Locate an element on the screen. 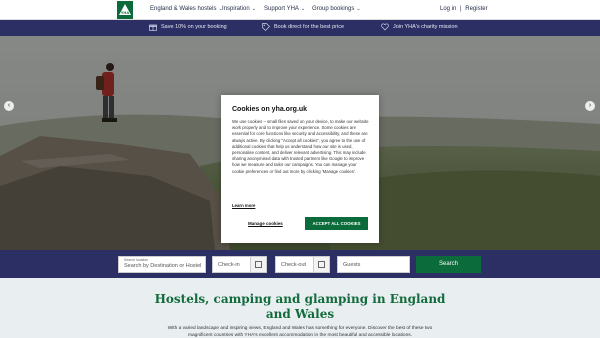 The width and height of the screenshot is (600, 338). checkout-placeholder: Check-out is located at coordinates (294, 265).